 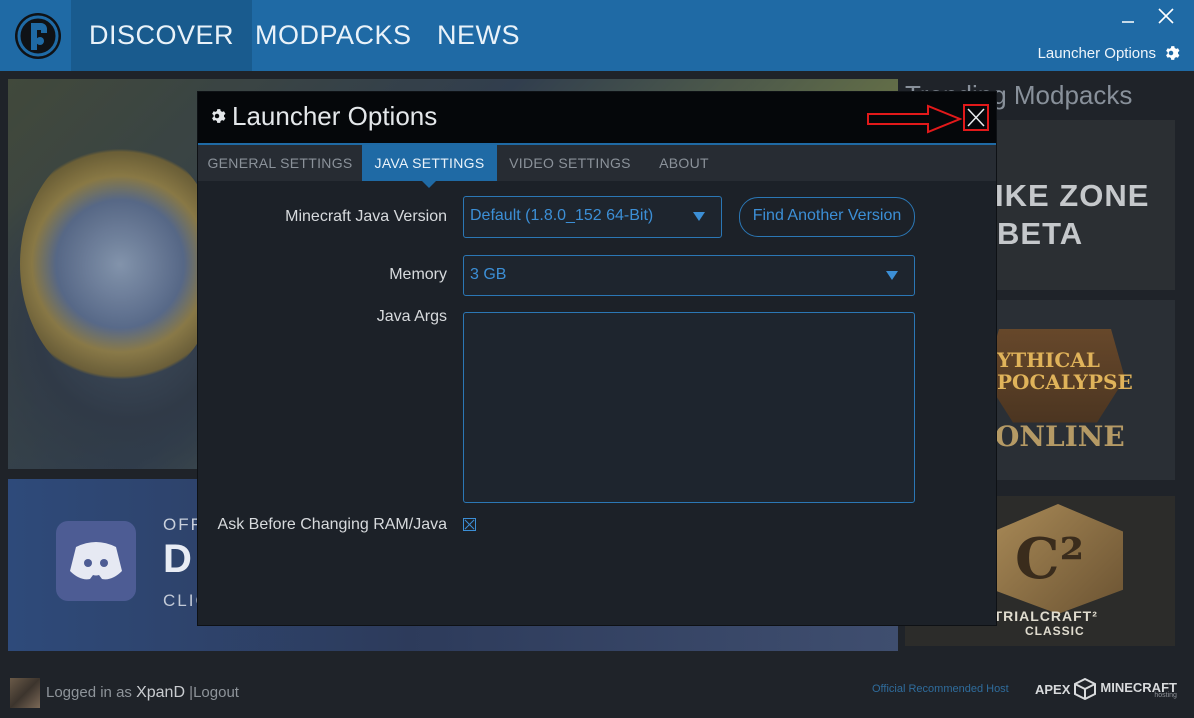 What do you see at coordinates (332, 524) in the screenshot?
I see `ask-ram-label: Ask Before Changing RAM/Java` at bounding box center [332, 524].